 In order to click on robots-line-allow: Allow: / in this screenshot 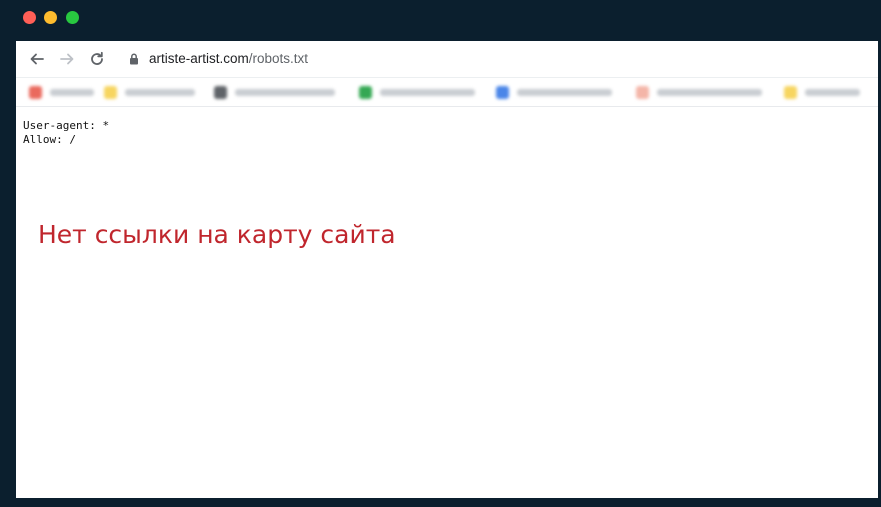, I will do `click(49, 139)`.